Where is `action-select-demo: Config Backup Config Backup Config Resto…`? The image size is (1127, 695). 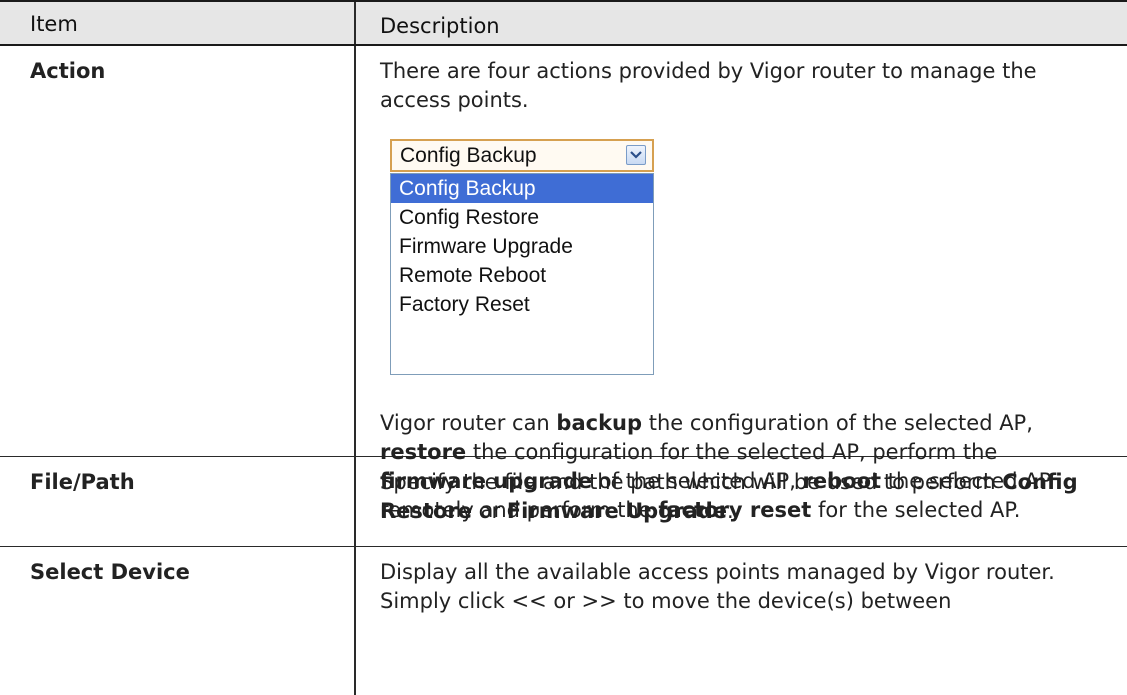 action-select-demo: Config Backup Config Backup Config Resto… is located at coordinates (522, 257).